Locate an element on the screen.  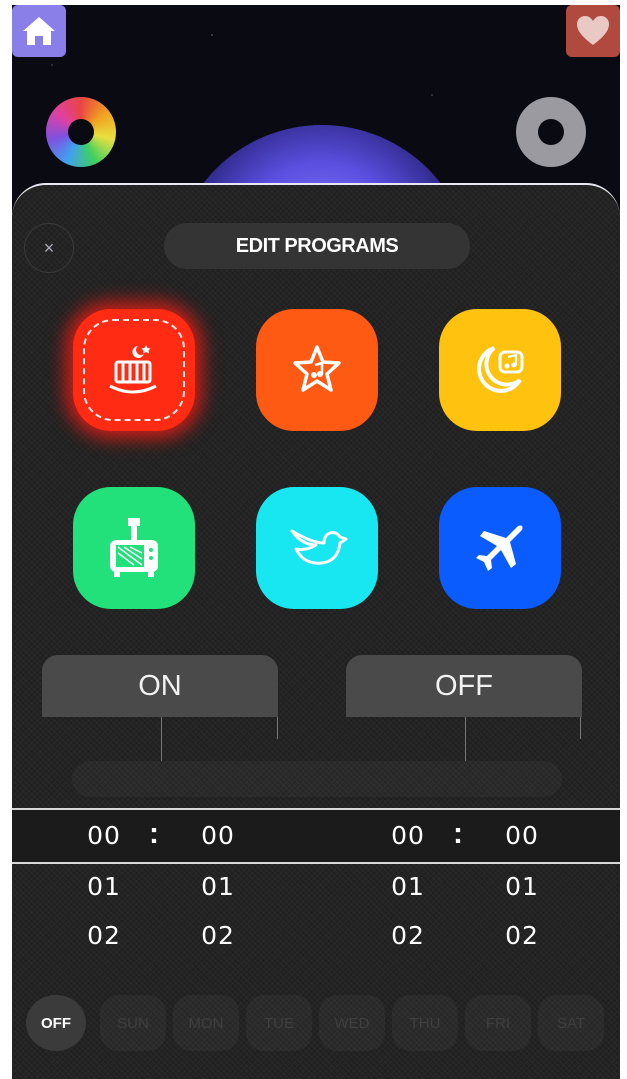
program-star-music-button is located at coordinates (317, 370).